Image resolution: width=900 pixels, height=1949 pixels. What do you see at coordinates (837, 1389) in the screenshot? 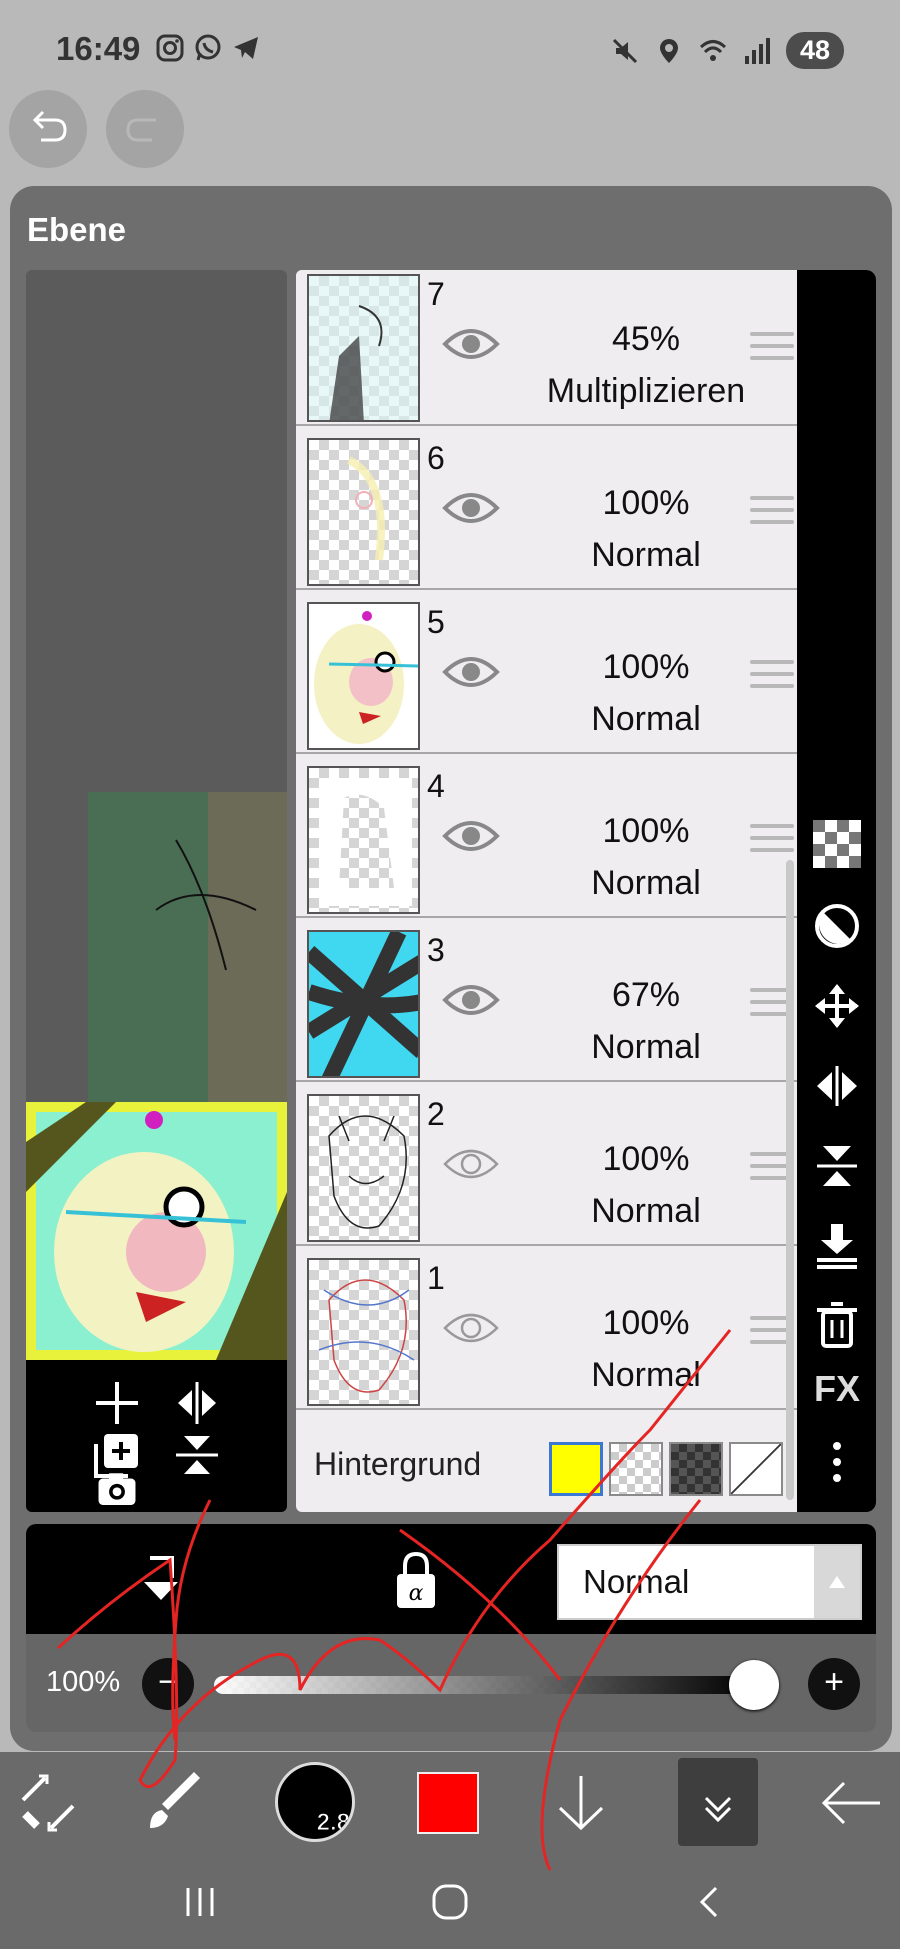
I see `fx-button: FX` at bounding box center [837, 1389].